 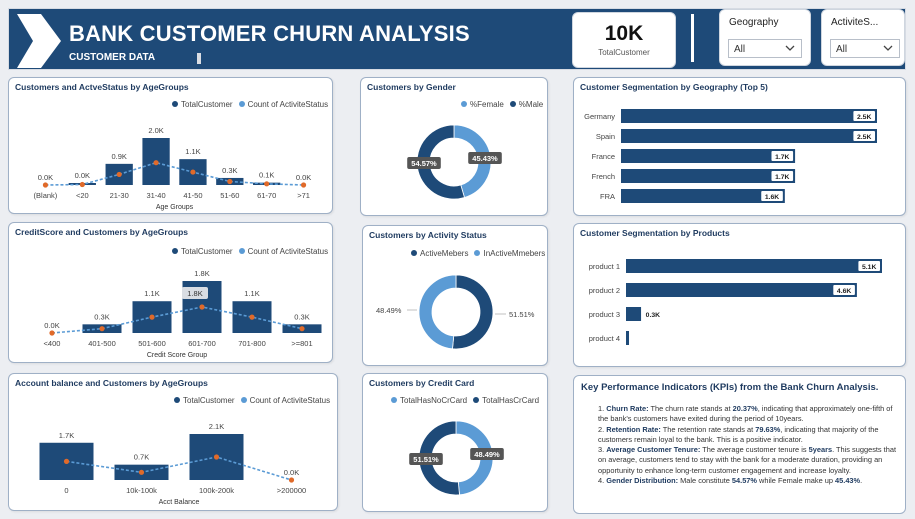 I want to click on kpi-value: 5years, so click(x=820, y=450).